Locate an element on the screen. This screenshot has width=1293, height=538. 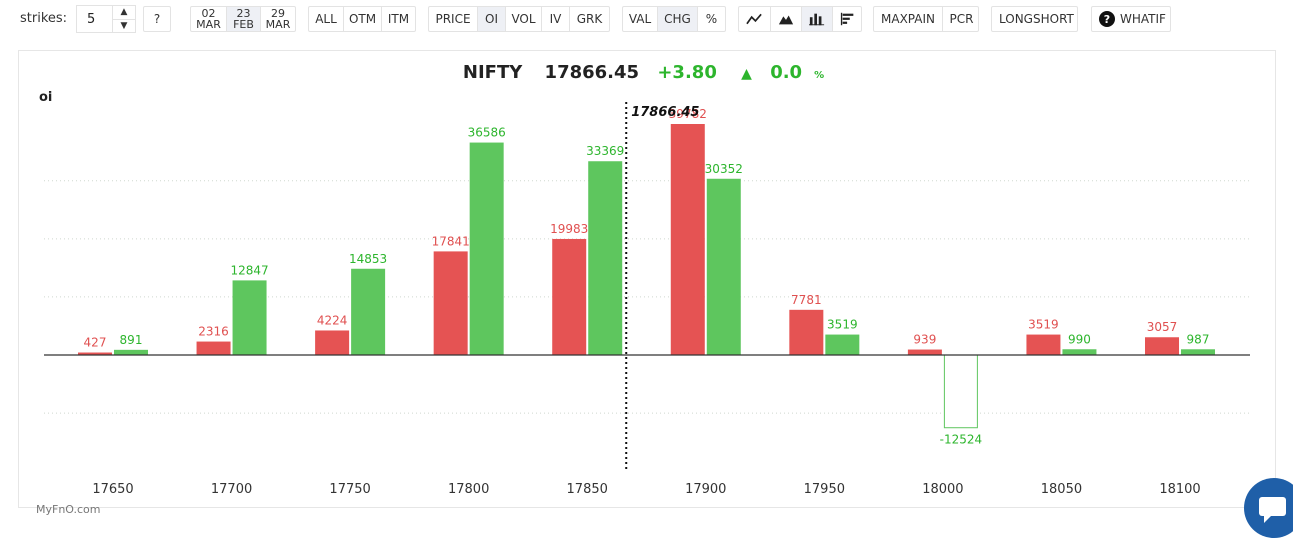
spot-price-label: 17866.45 is located at coordinates (665, 112).